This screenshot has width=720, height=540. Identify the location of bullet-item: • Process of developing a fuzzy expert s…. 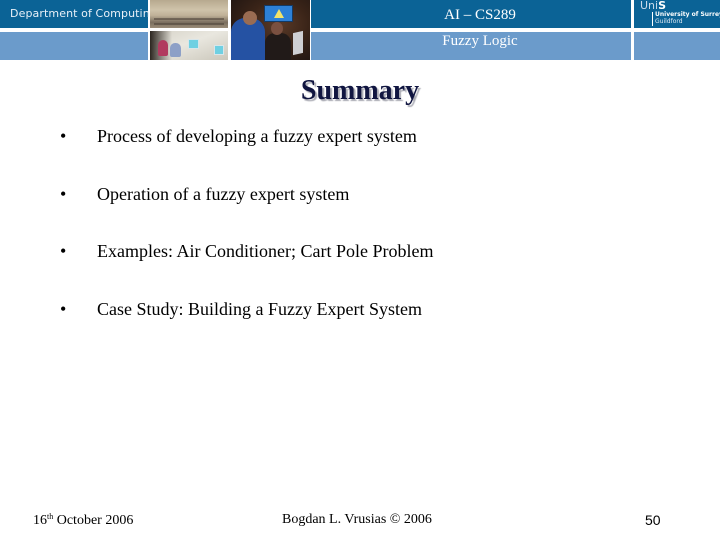
(360, 138).